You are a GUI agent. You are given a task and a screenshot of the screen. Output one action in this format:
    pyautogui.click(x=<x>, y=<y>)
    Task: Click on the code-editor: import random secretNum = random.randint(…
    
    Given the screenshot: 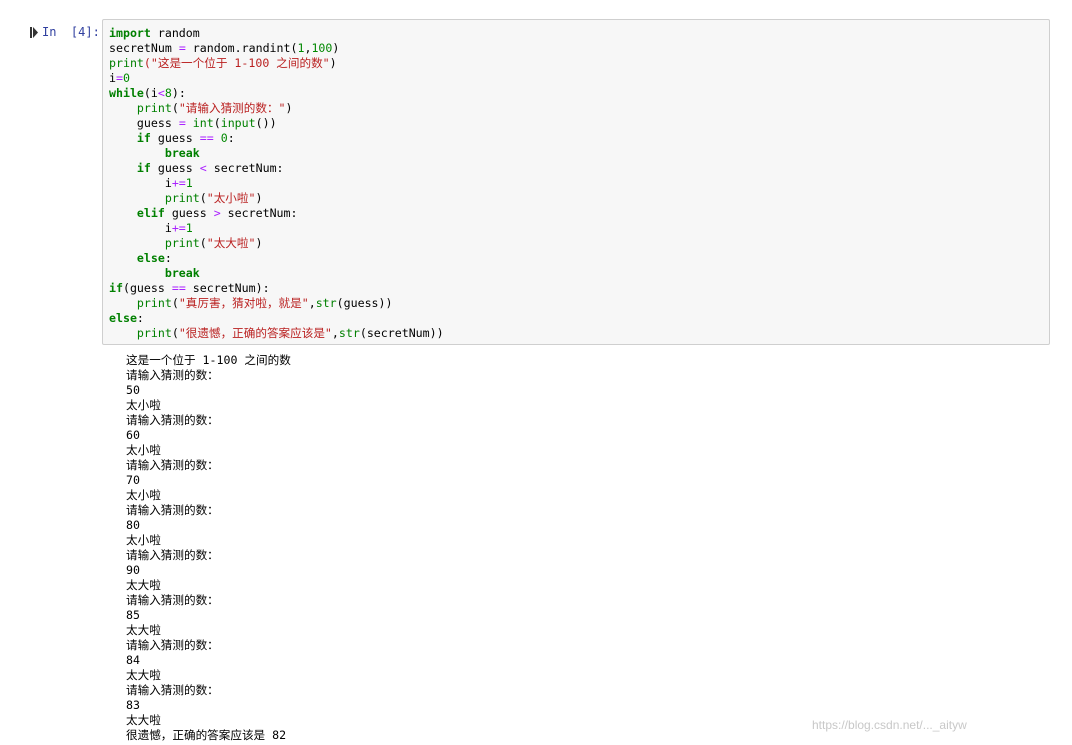 What is the action you would take?
    pyautogui.click(x=276, y=183)
    